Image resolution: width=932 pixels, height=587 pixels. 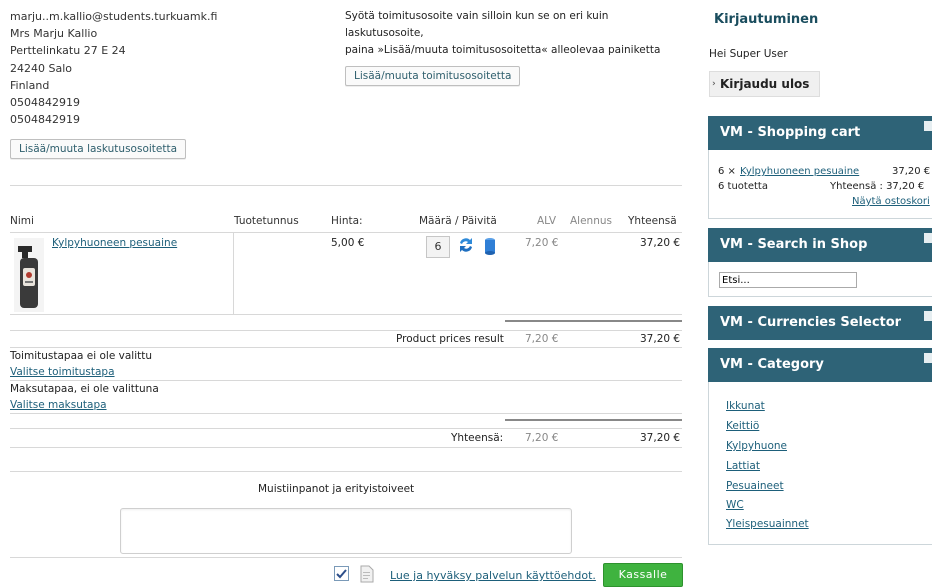 I want to click on cart-line-qty: 6 ×, so click(x=727, y=171).